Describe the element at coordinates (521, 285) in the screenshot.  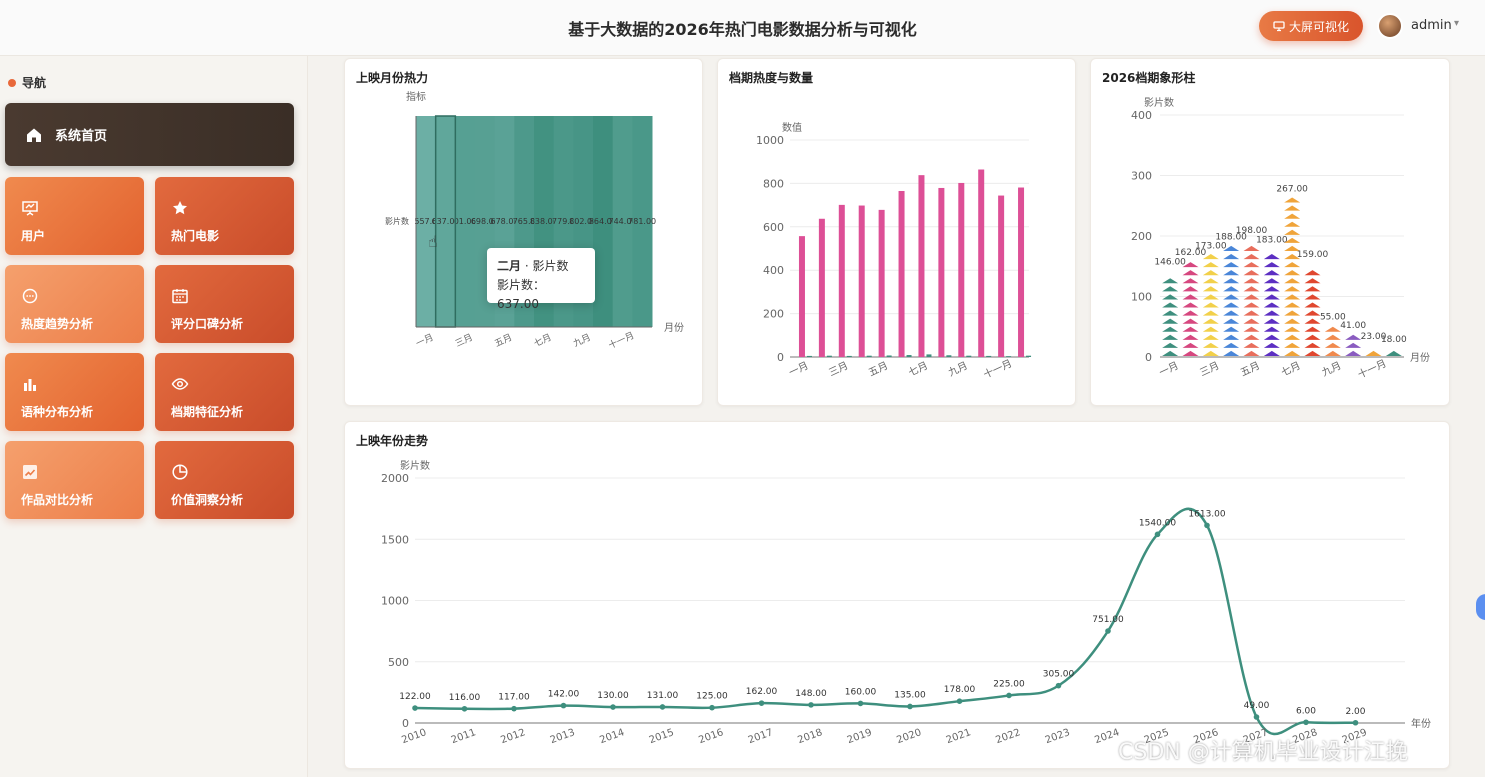
I see `tooltip-label: 影片数：` at that location.